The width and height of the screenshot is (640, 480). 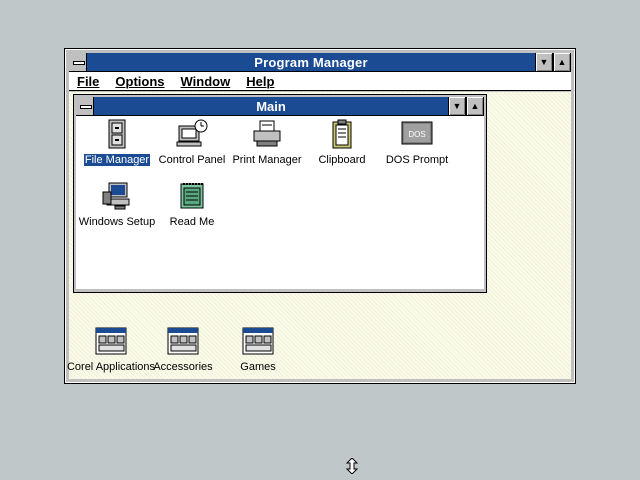 What do you see at coordinates (562, 62) in the screenshot?
I see `maximize-button: ▲` at bounding box center [562, 62].